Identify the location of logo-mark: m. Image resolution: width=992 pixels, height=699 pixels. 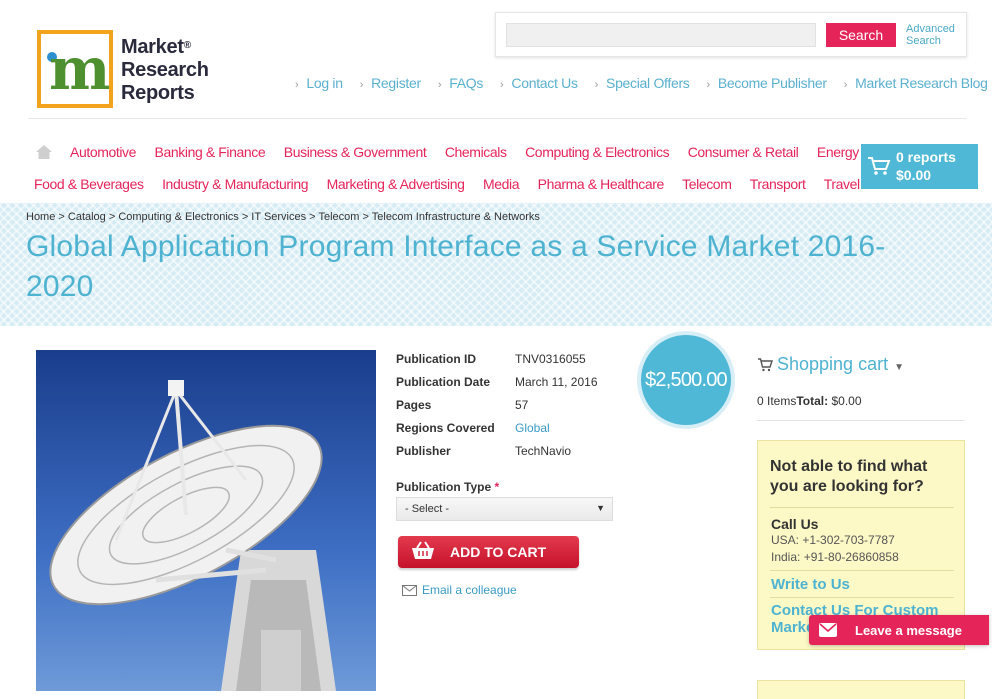
(75, 69).